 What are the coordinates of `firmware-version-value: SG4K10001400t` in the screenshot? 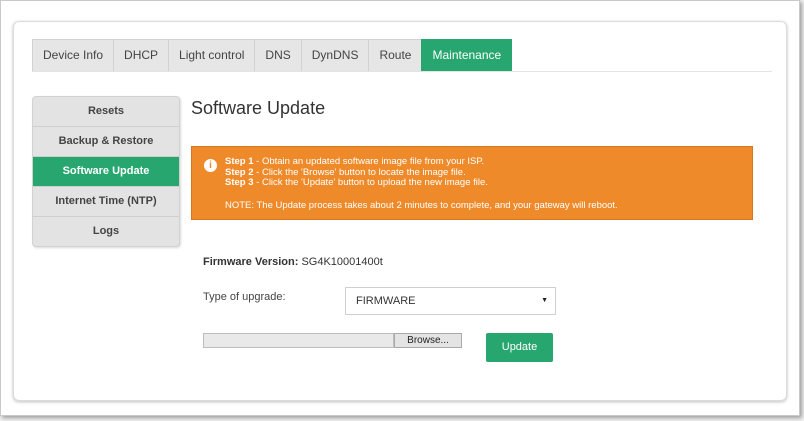 It's located at (342, 262).